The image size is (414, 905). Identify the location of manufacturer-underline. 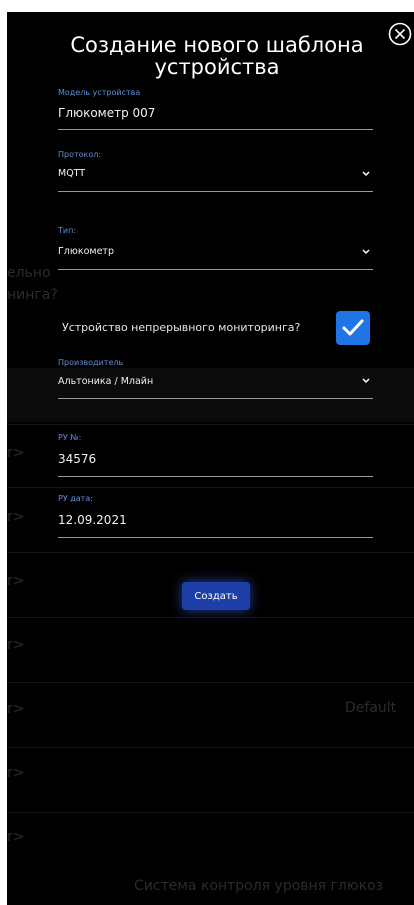
(215, 398).